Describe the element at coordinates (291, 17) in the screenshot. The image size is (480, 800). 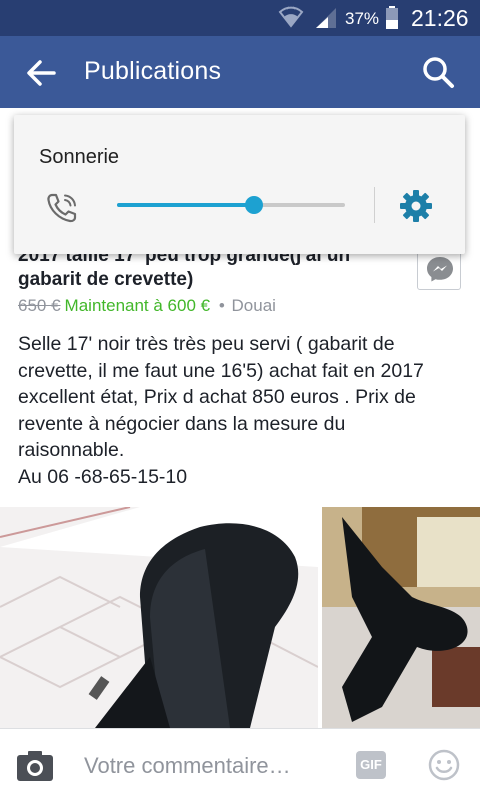
I see `wifi-icon` at that location.